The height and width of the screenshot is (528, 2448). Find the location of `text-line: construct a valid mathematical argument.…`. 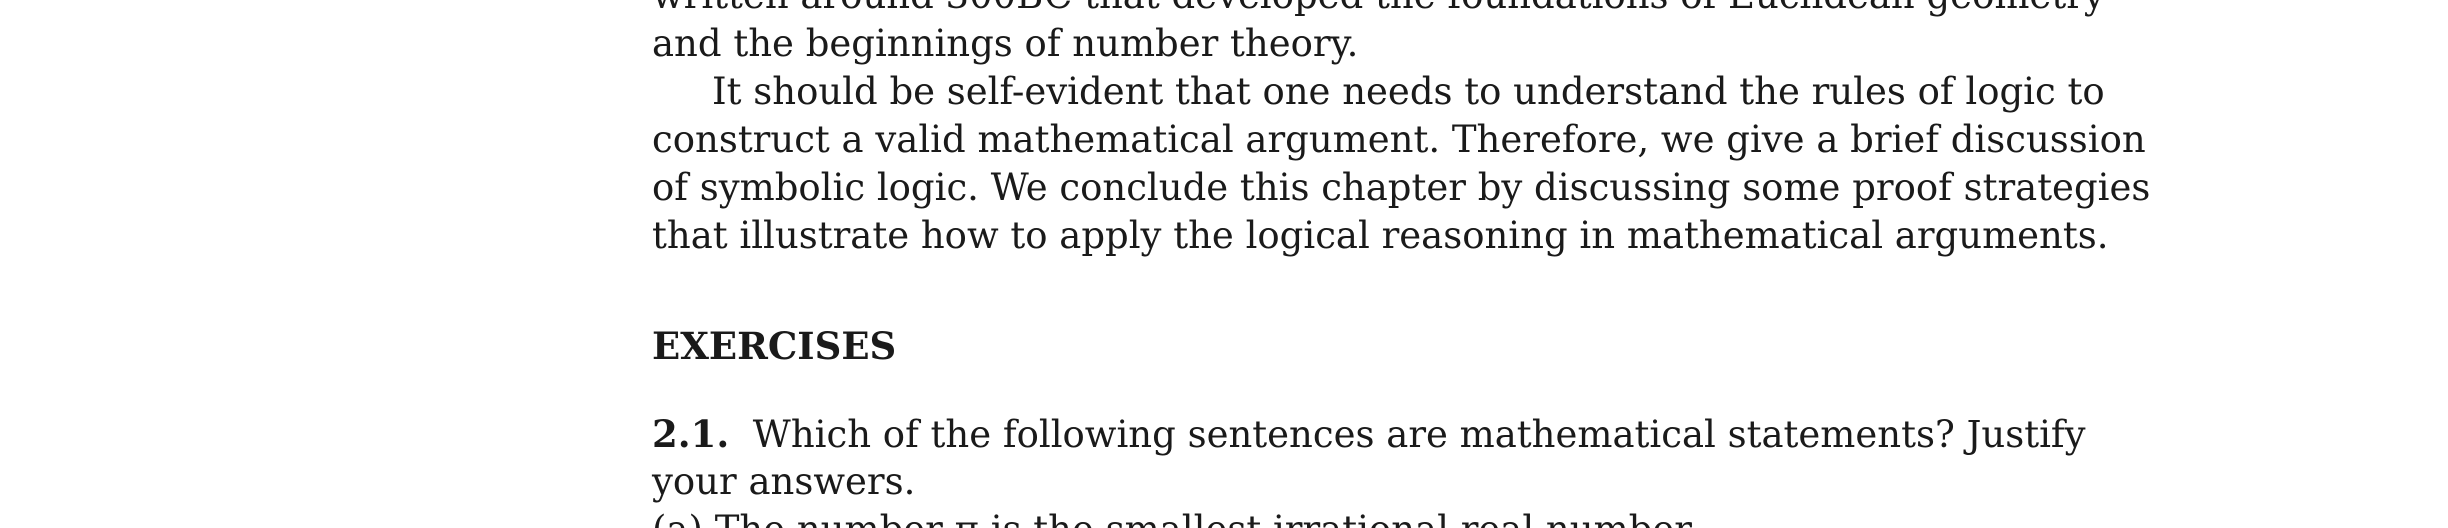

text-line: construct a valid mathematical argument.… is located at coordinates (1399, 139).